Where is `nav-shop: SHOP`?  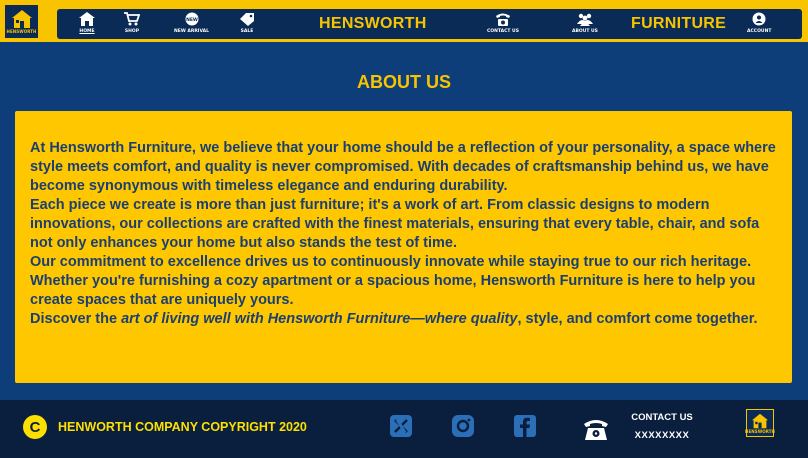 nav-shop: SHOP is located at coordinates (132, 24).